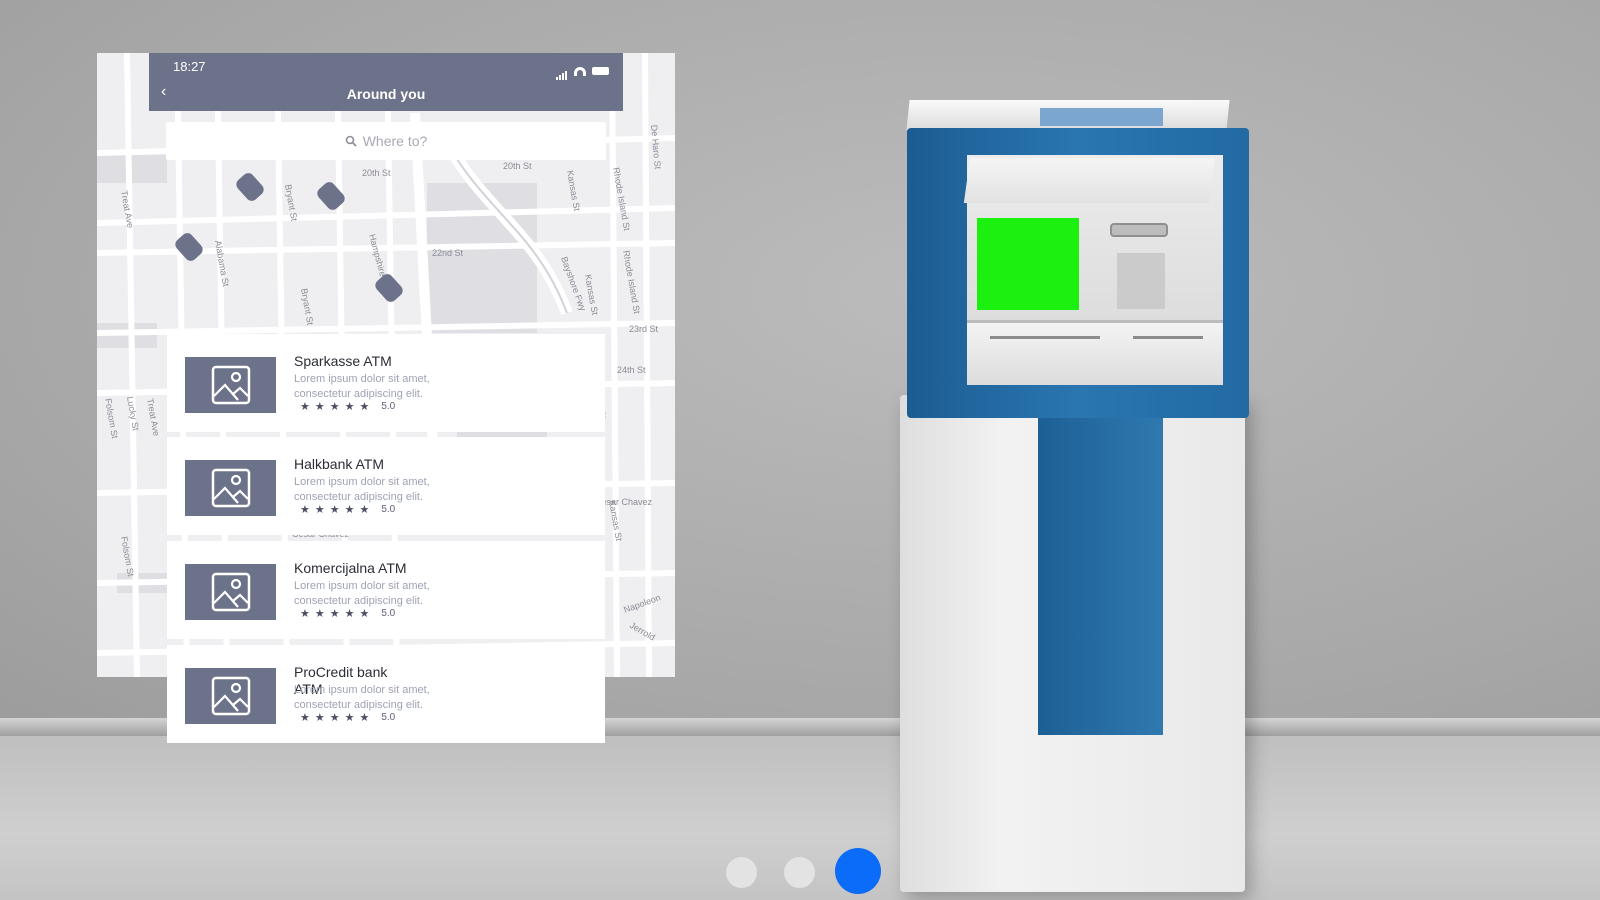  Describe the element at coordinates (644, 329) in the screenshot. I see `street-label: 23rd St` at that location.